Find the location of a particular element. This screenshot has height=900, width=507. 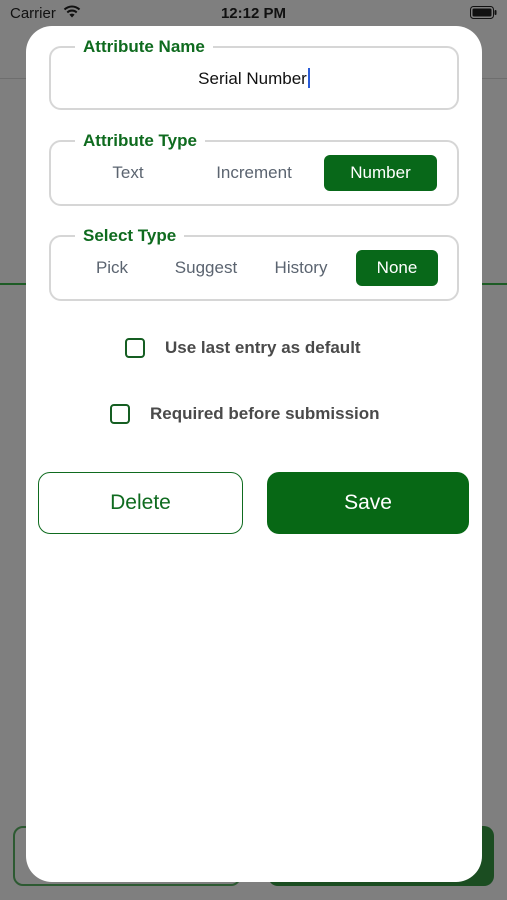

status-bar: Carrier 12:12 PM is located at coordinates (253, 13).